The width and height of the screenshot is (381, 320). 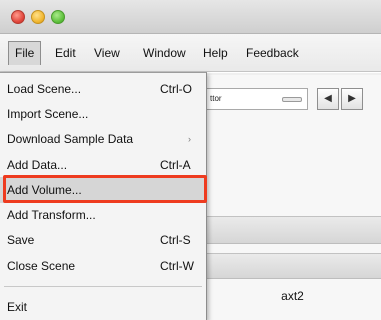 I want to click on menu-file: File, so click(x=25, y=53).